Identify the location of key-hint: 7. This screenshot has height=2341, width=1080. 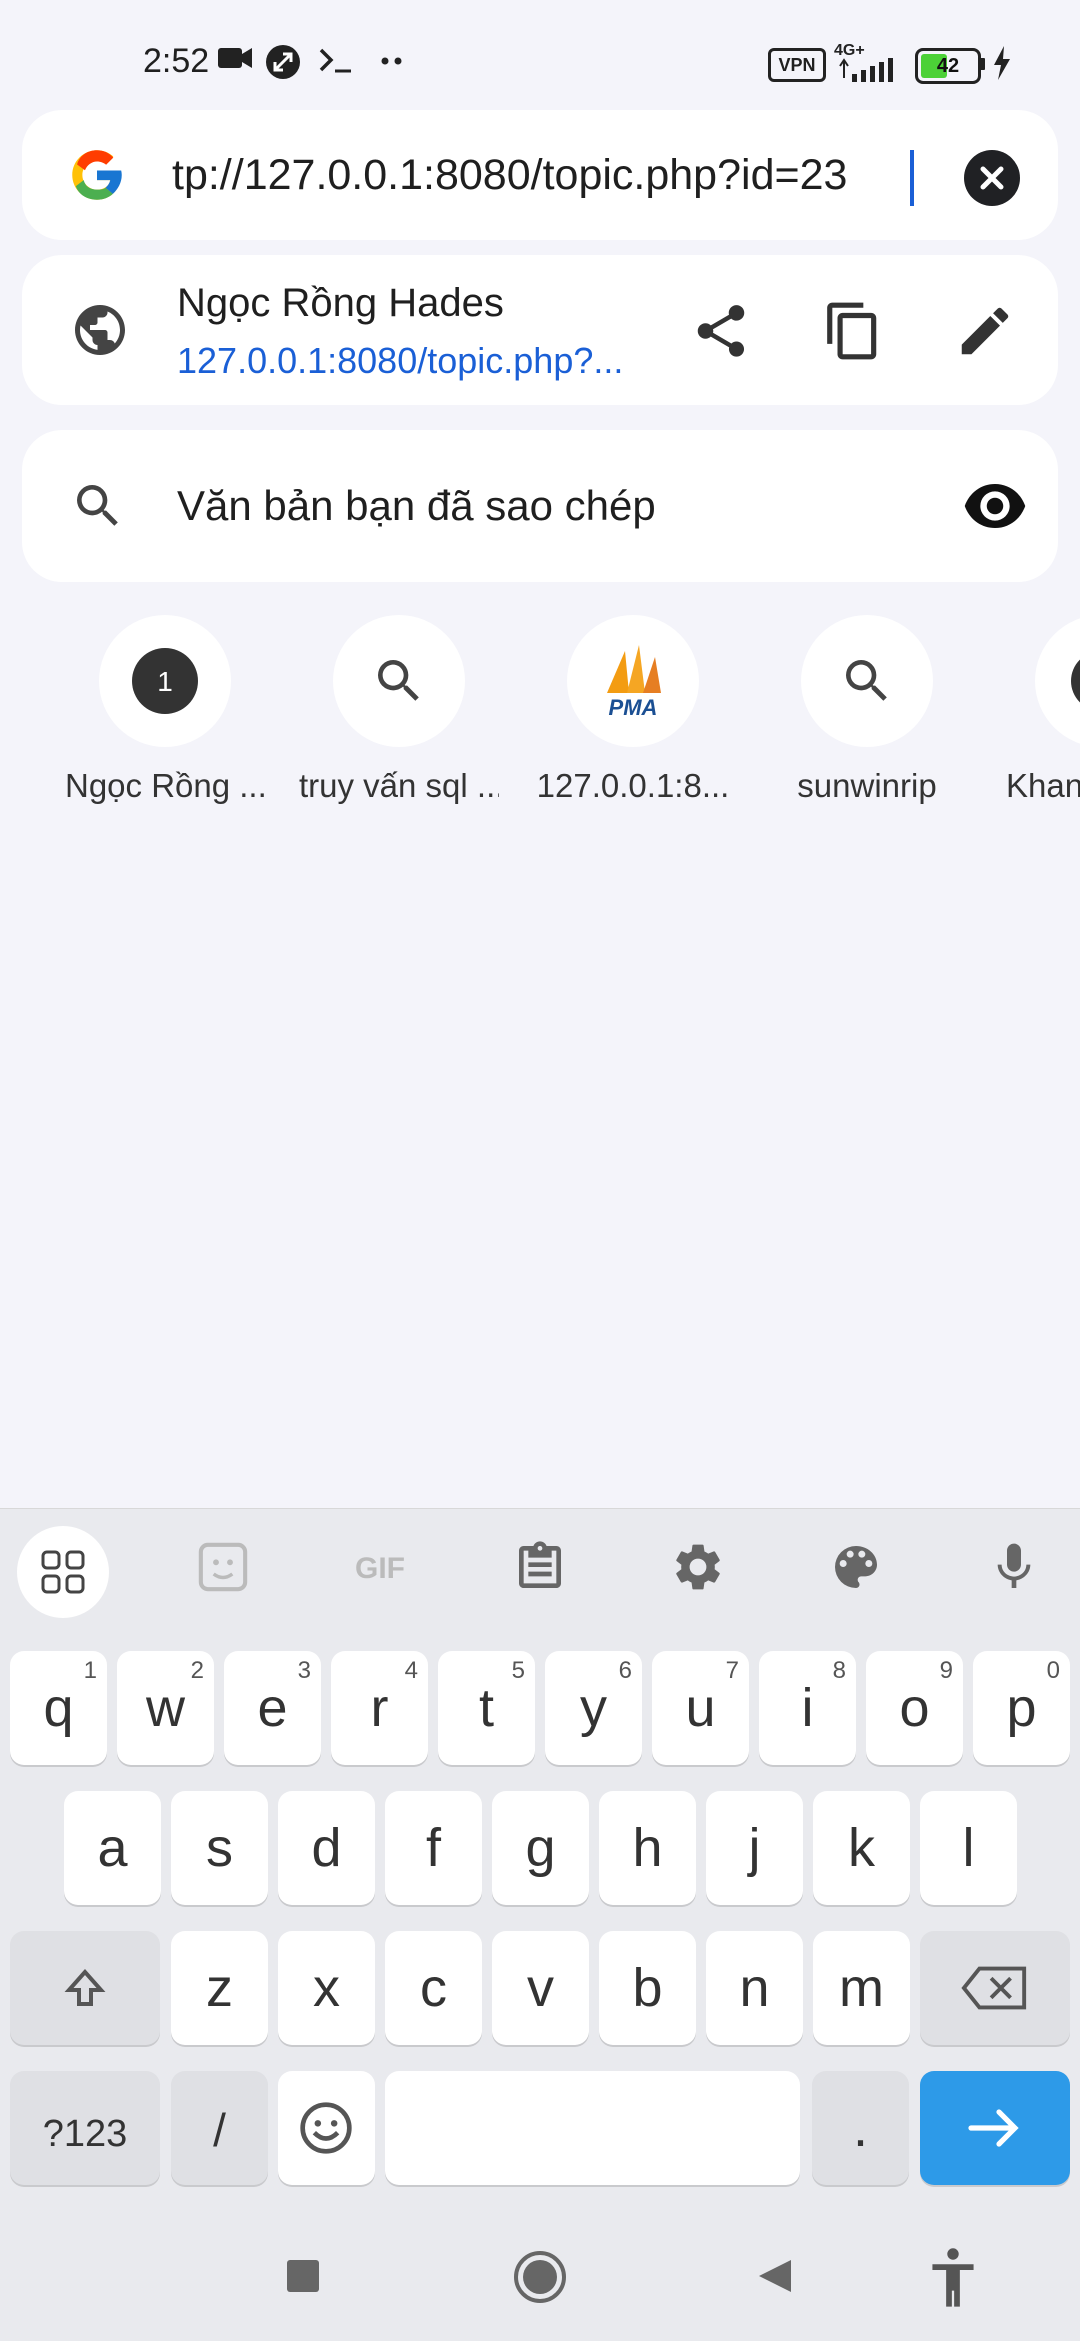
(732, 1670).